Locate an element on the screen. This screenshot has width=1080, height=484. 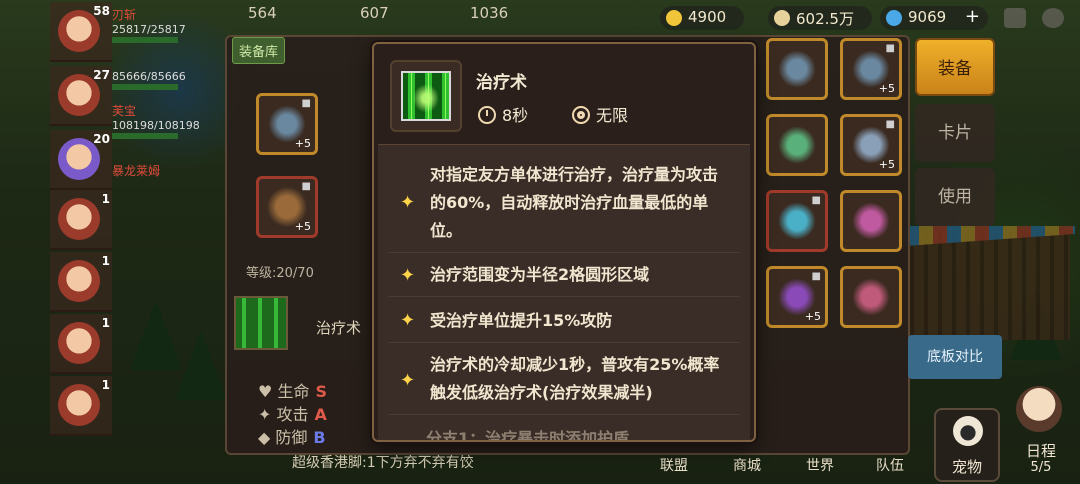
effect-text: 分支1：治疗暴击时添加护盾 is located at coordinates (528, 435).